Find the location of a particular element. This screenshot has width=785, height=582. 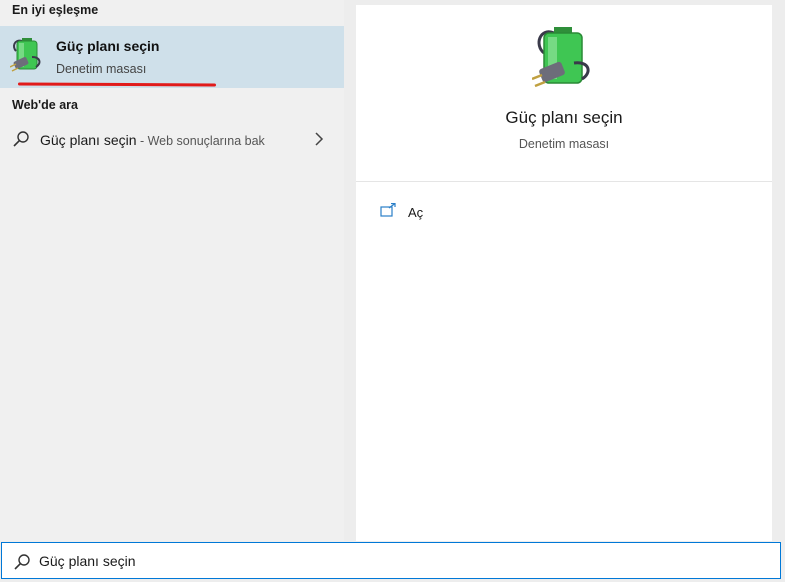

web-search-query: Güç planı seçin - Web sonuçlarına bak is located at coordinates (152, 140).